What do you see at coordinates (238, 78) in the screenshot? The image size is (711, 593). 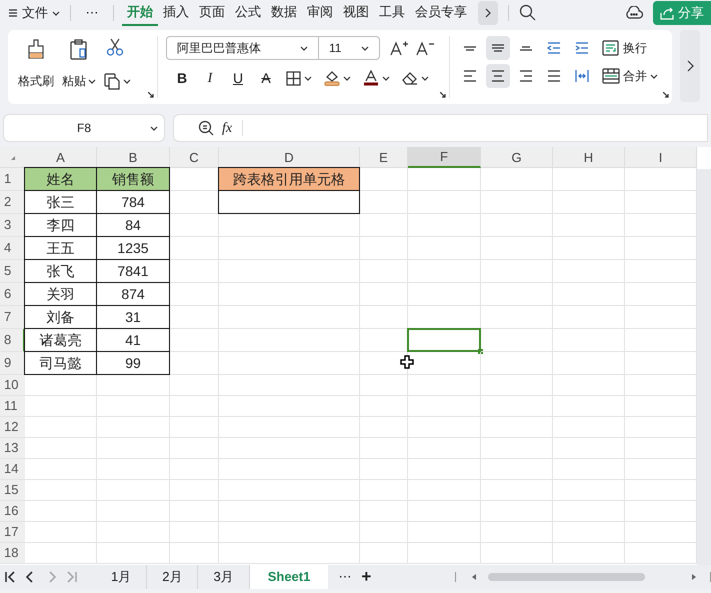 I see `underline-button: U` at bounding box center [238, 78].